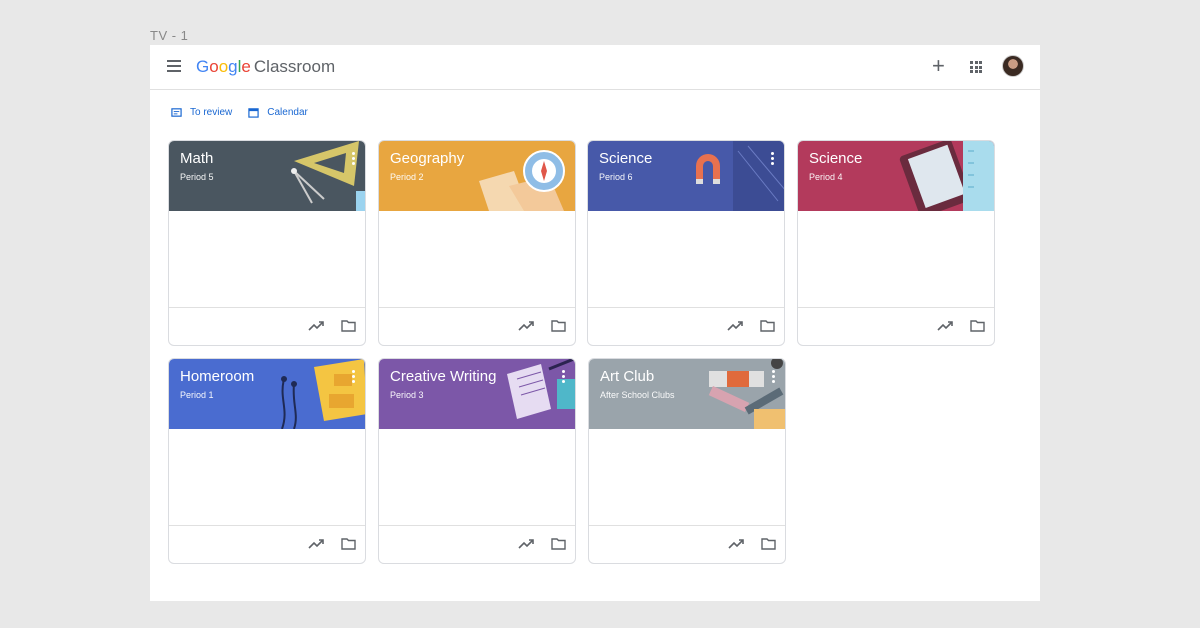 This screenshot has height=628, width=1200. Describe the element at coordinates (627, 376) in the screenshot. I see `class-title: Art Club` at that location.